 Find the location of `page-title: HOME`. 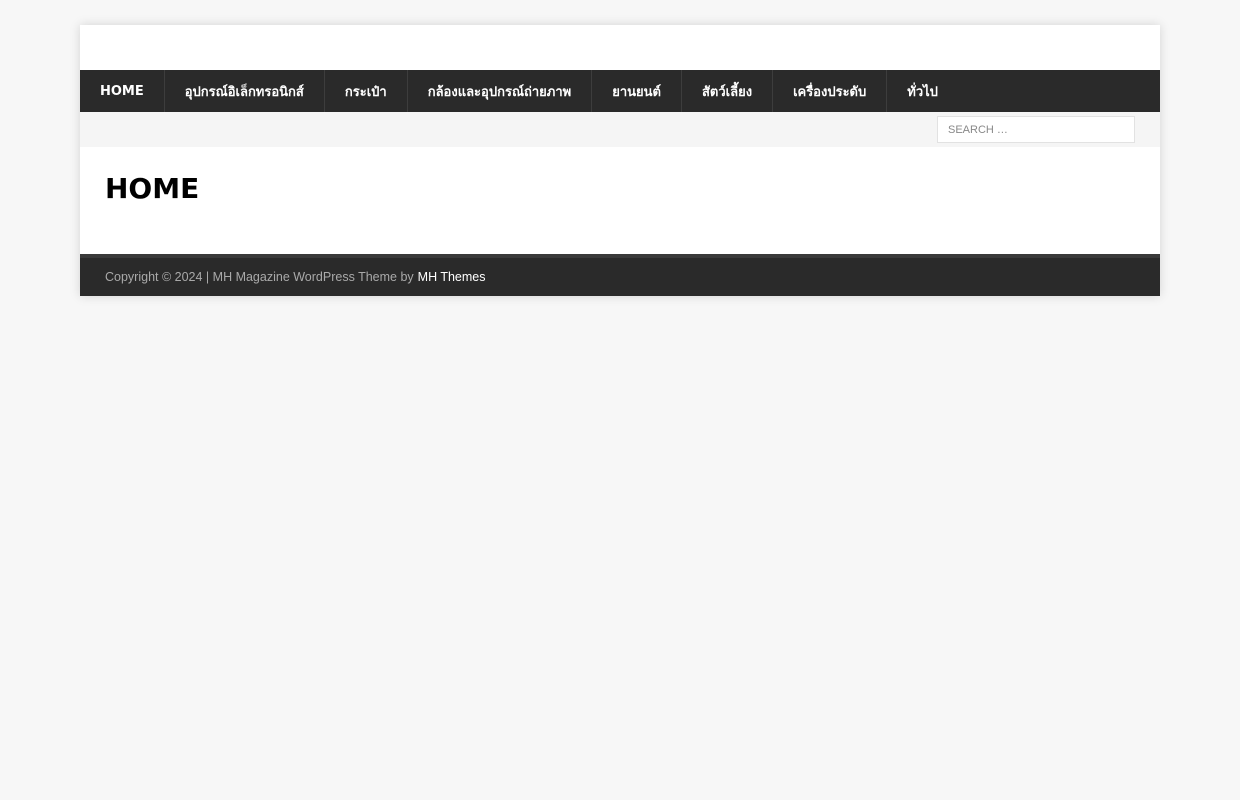

page-title: HOME is located at coordinates (152, 188).